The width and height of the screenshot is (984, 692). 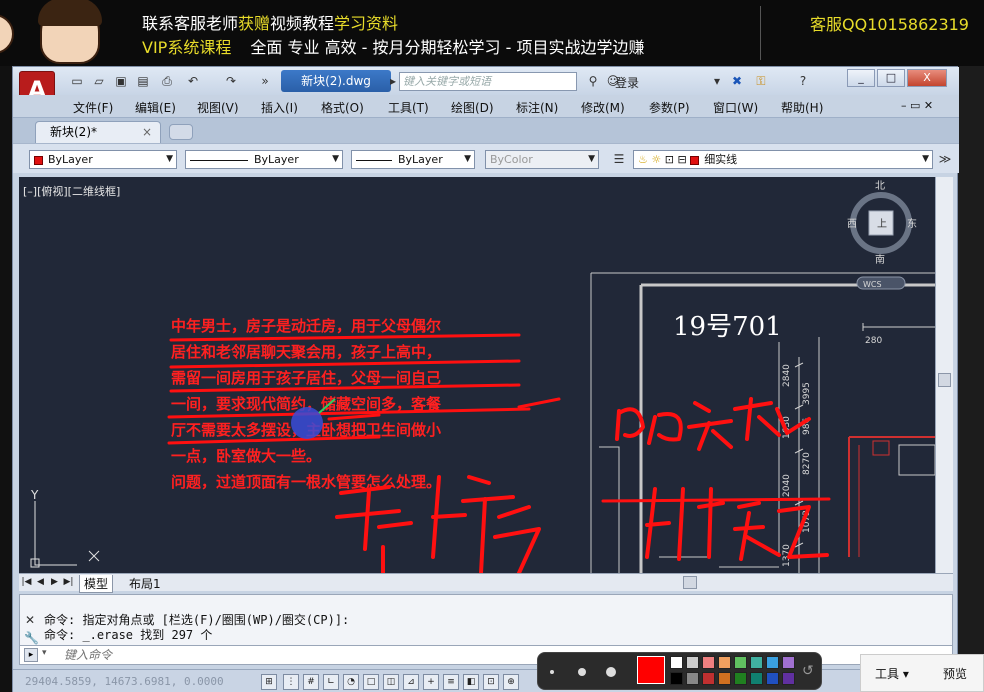 I want to click on last-tab-icon: ▶|, so click(x=68, y=582).